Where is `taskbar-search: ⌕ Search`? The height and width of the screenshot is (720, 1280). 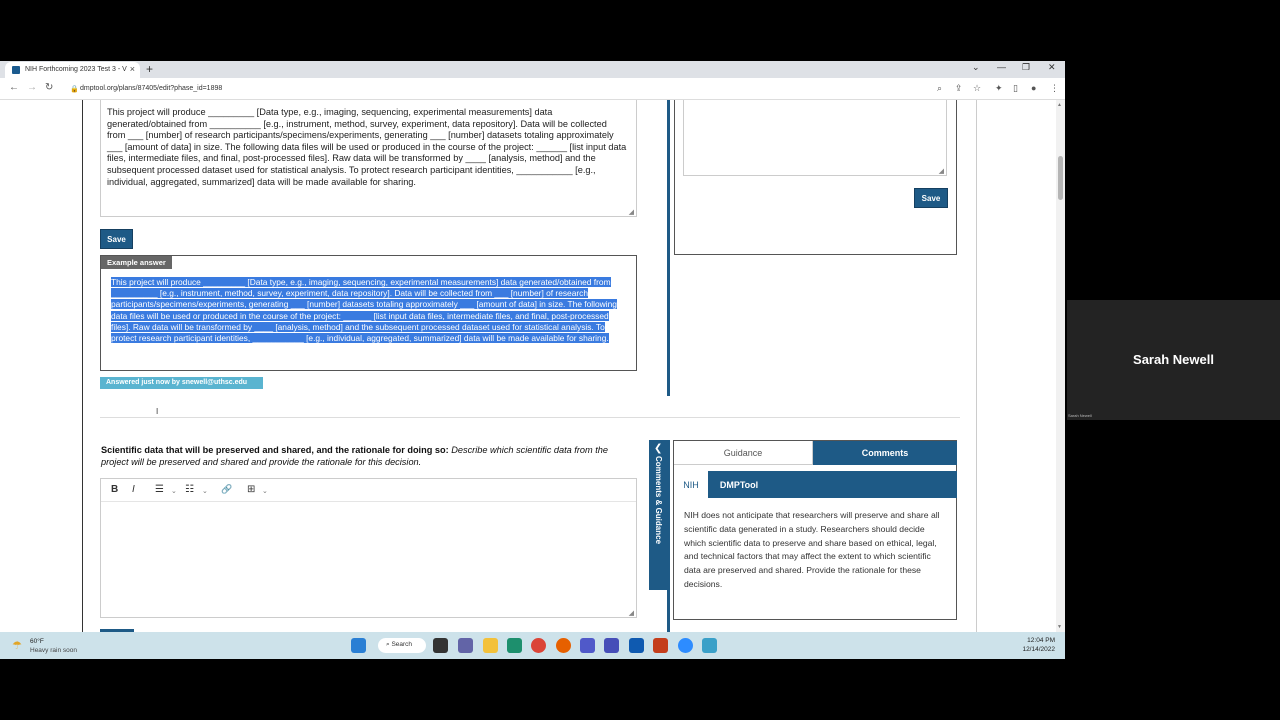 taskbar-search: ⌕ Search is located at coordinates (402, 645).